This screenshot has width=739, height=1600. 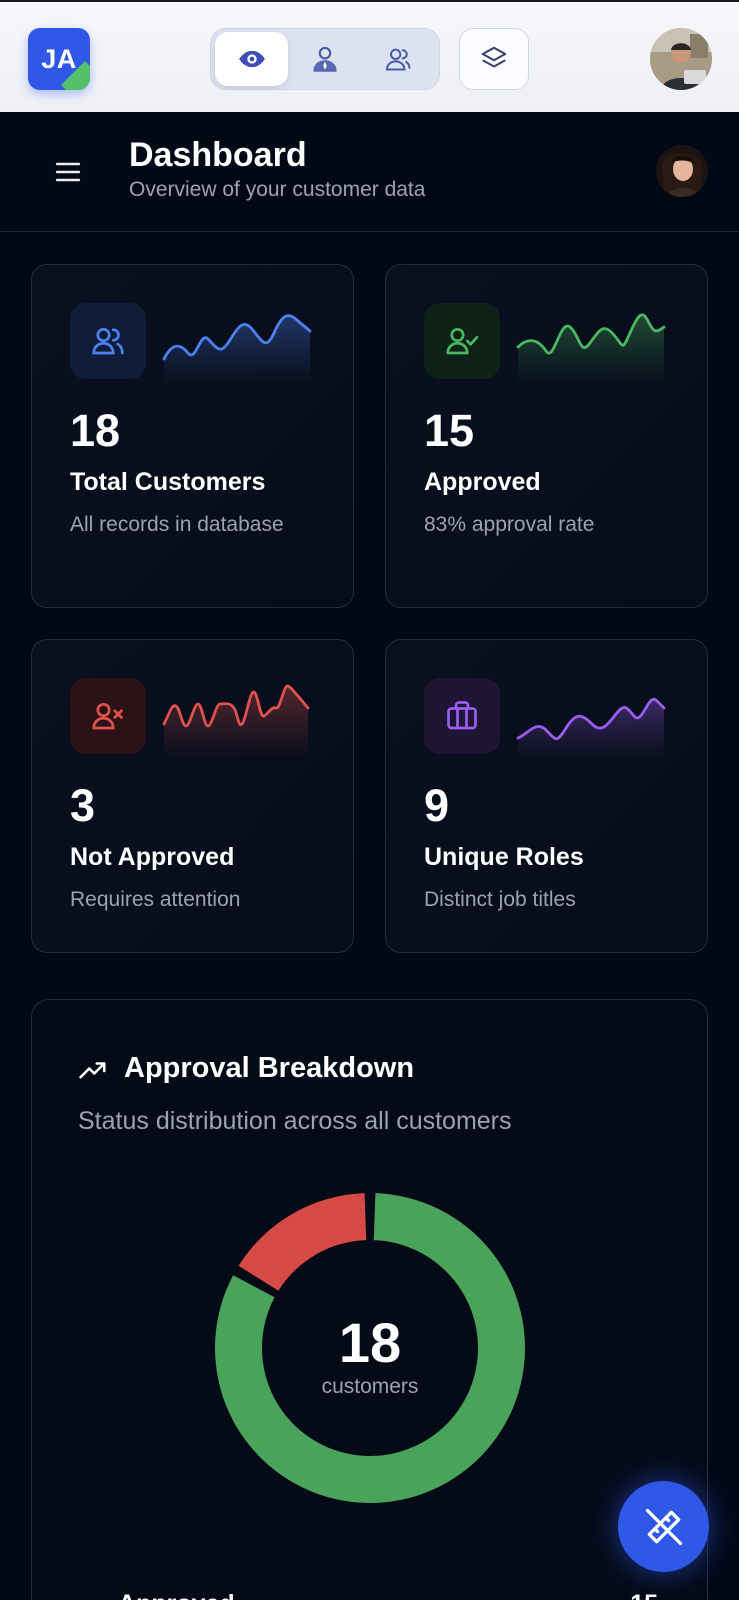 I want to click on stat-value: 3, so click(x=83, y=805).